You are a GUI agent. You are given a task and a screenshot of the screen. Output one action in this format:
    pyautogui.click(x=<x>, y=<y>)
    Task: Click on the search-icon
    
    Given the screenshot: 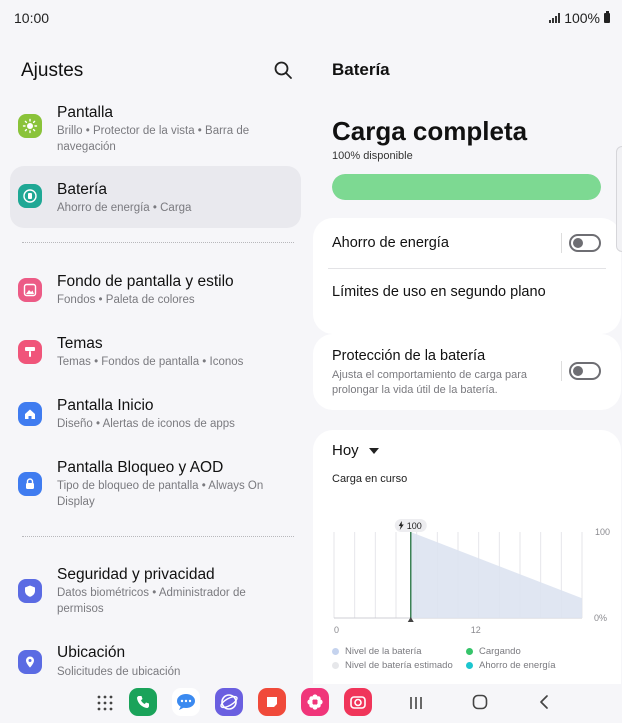 What is the action you would take?
    pyautogui.click(x=283, y=70)
    